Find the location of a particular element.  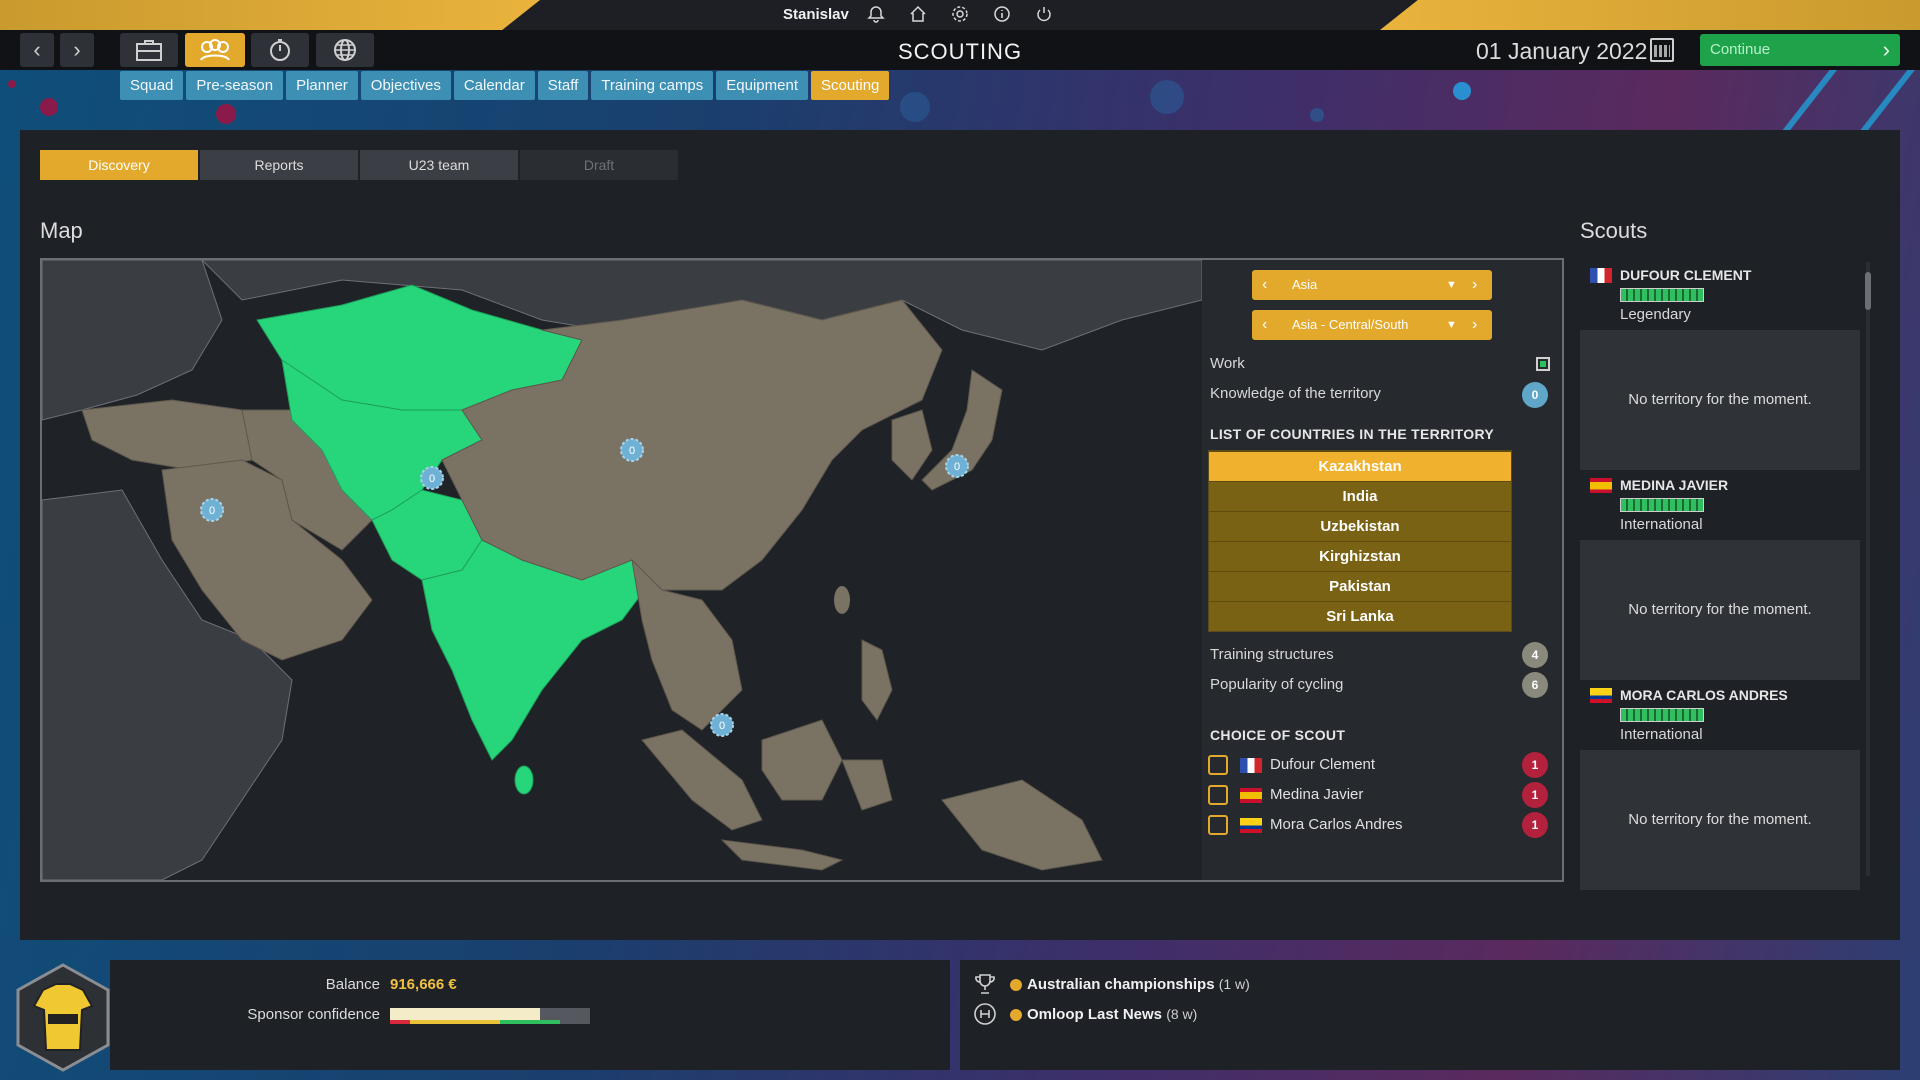

popularity-badge: 6 is located at coordinates (1535, 685).